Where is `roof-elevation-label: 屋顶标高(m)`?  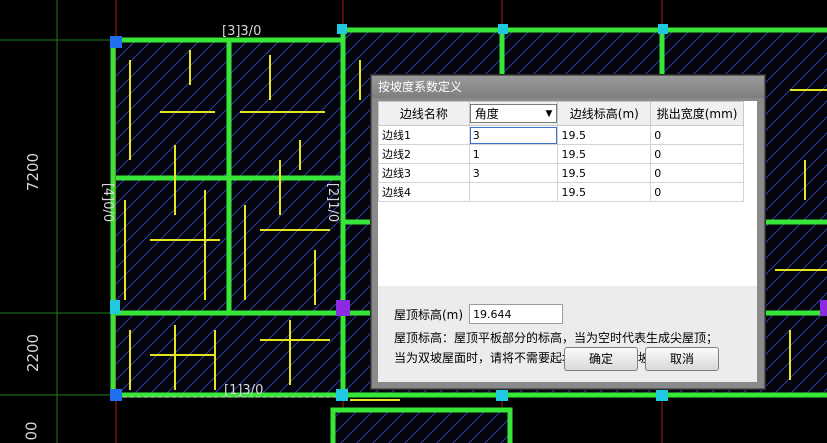 roof-elevation-label: 屋顶标高(m) is located at coordinates (429, 314).